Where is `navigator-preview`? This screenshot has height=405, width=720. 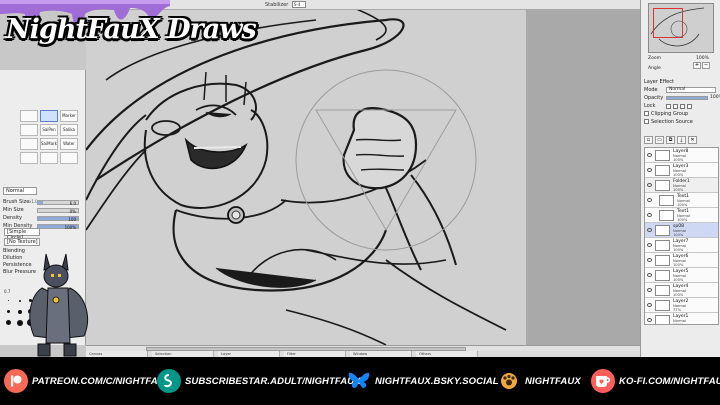
navigator-preview is located at coordinates (681, 28).